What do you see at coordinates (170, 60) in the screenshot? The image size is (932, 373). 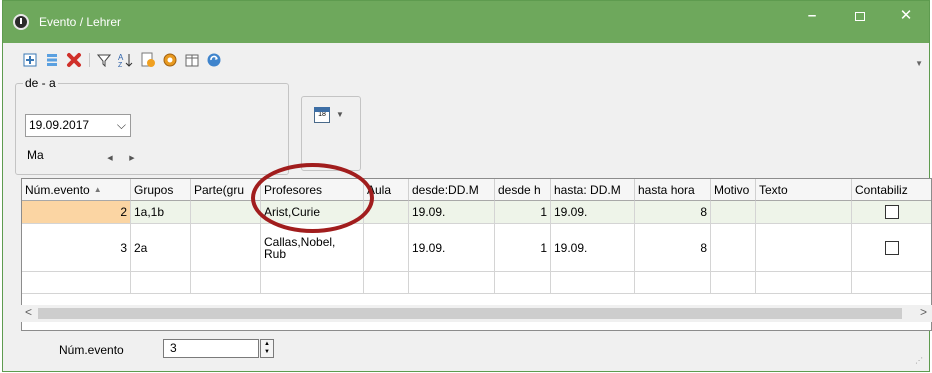 I see `settings-gear-icon` at bounding box center [170, 60].